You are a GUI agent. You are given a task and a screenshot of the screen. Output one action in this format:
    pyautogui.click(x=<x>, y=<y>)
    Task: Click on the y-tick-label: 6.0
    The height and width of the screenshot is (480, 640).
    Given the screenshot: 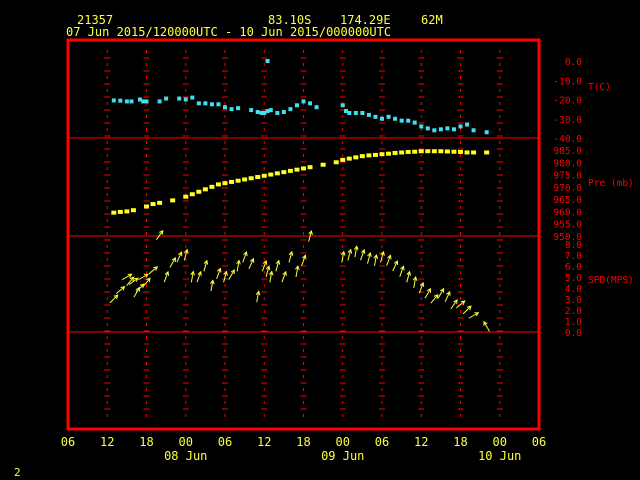 What is the action you would take?
    pyautogui.click(x=573, y=267)
    